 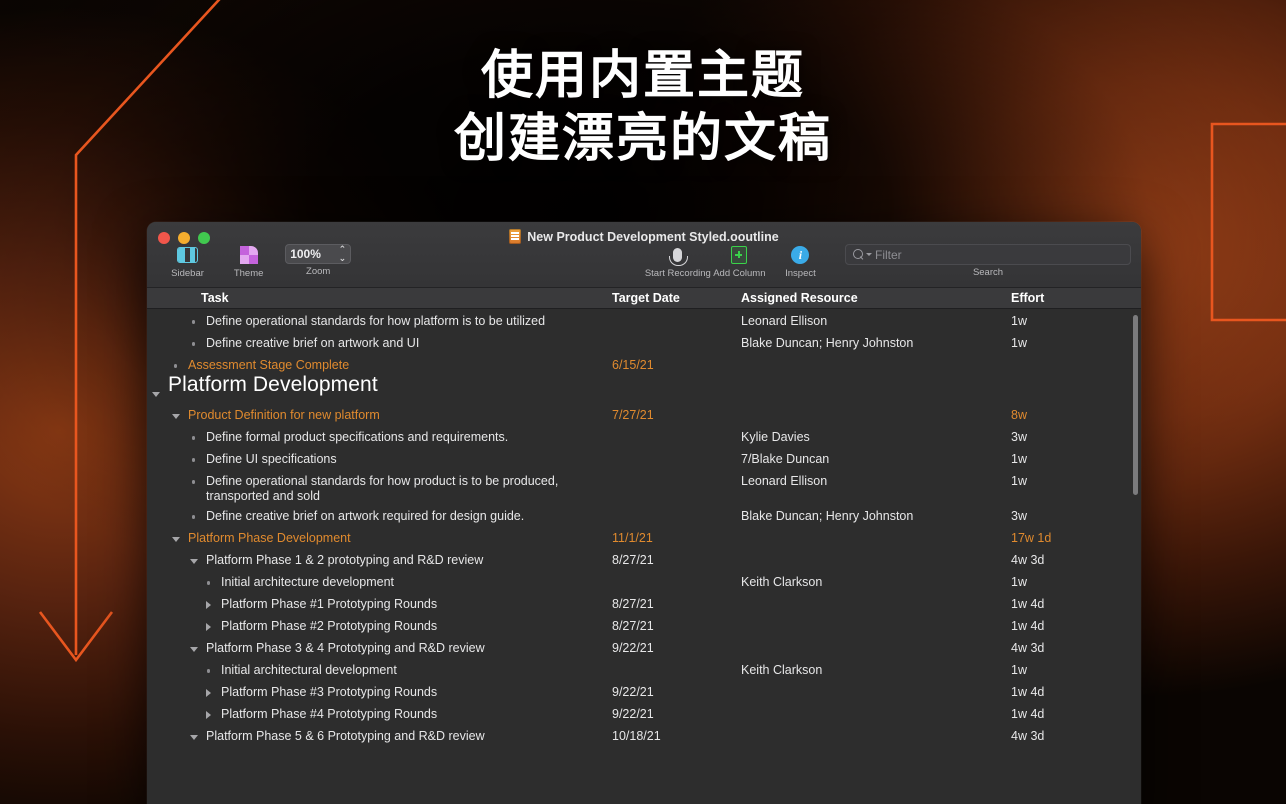 What do you see at coordinates (377, 298) in the screenshot?
I see `column-header-task: Task` at bounding box center [377, 298].